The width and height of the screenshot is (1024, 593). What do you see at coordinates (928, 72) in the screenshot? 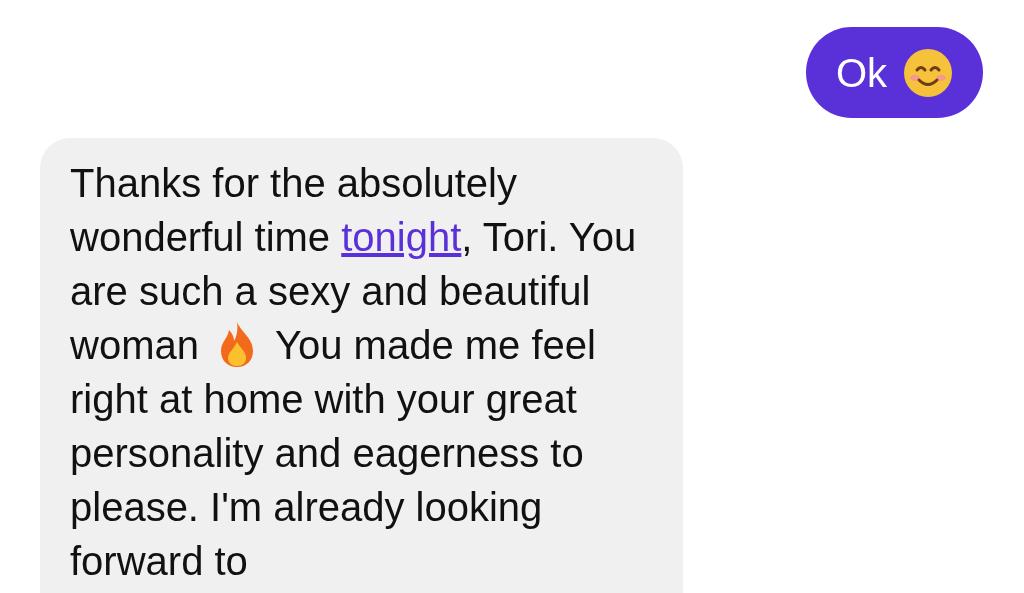
I see `smiling-face-icon` at bounding box center [928, 72].